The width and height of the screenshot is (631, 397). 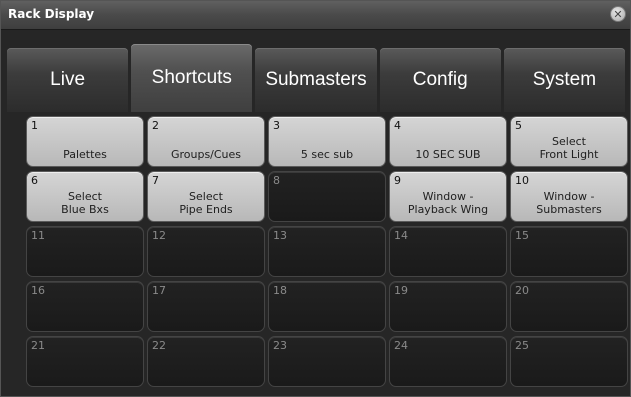 I want to click on shortcut-key-9: 9 Window - Playback Wing, so click(x=448, y=196).